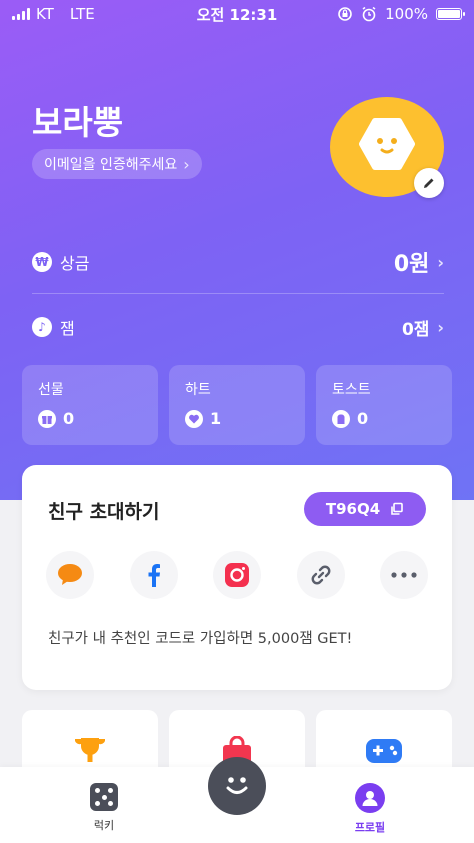 The image size is (474, 843). Describe the element at coordinates (78, 122) in the screenshot. I see `username: 보라뿡` at that location.